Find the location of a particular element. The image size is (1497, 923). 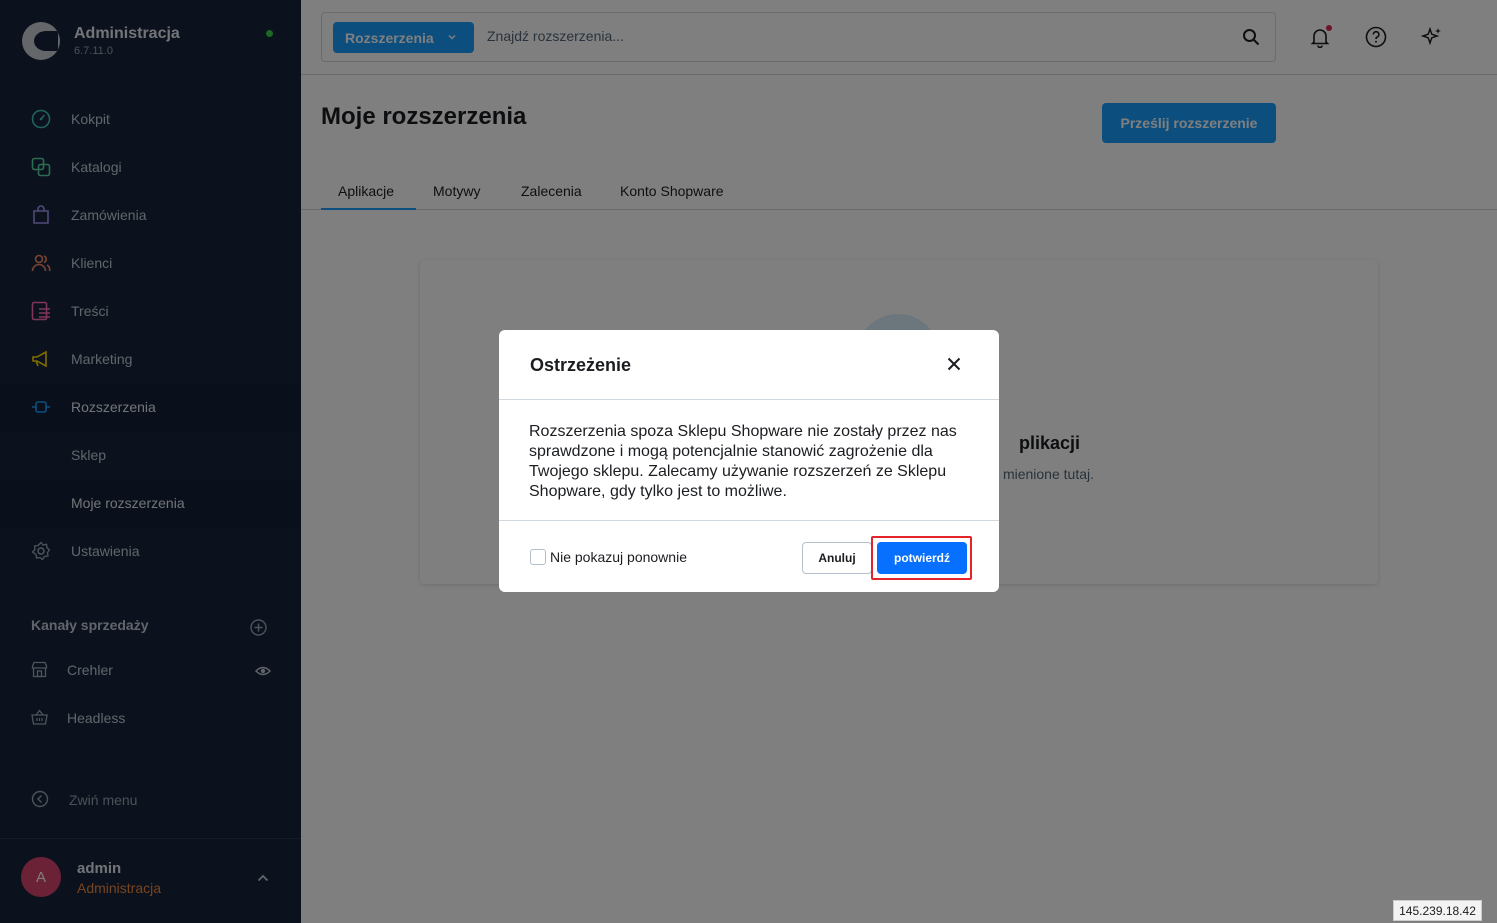

ip-address-badge: 145.239.18.42 is located at coordinates (1437, 910).